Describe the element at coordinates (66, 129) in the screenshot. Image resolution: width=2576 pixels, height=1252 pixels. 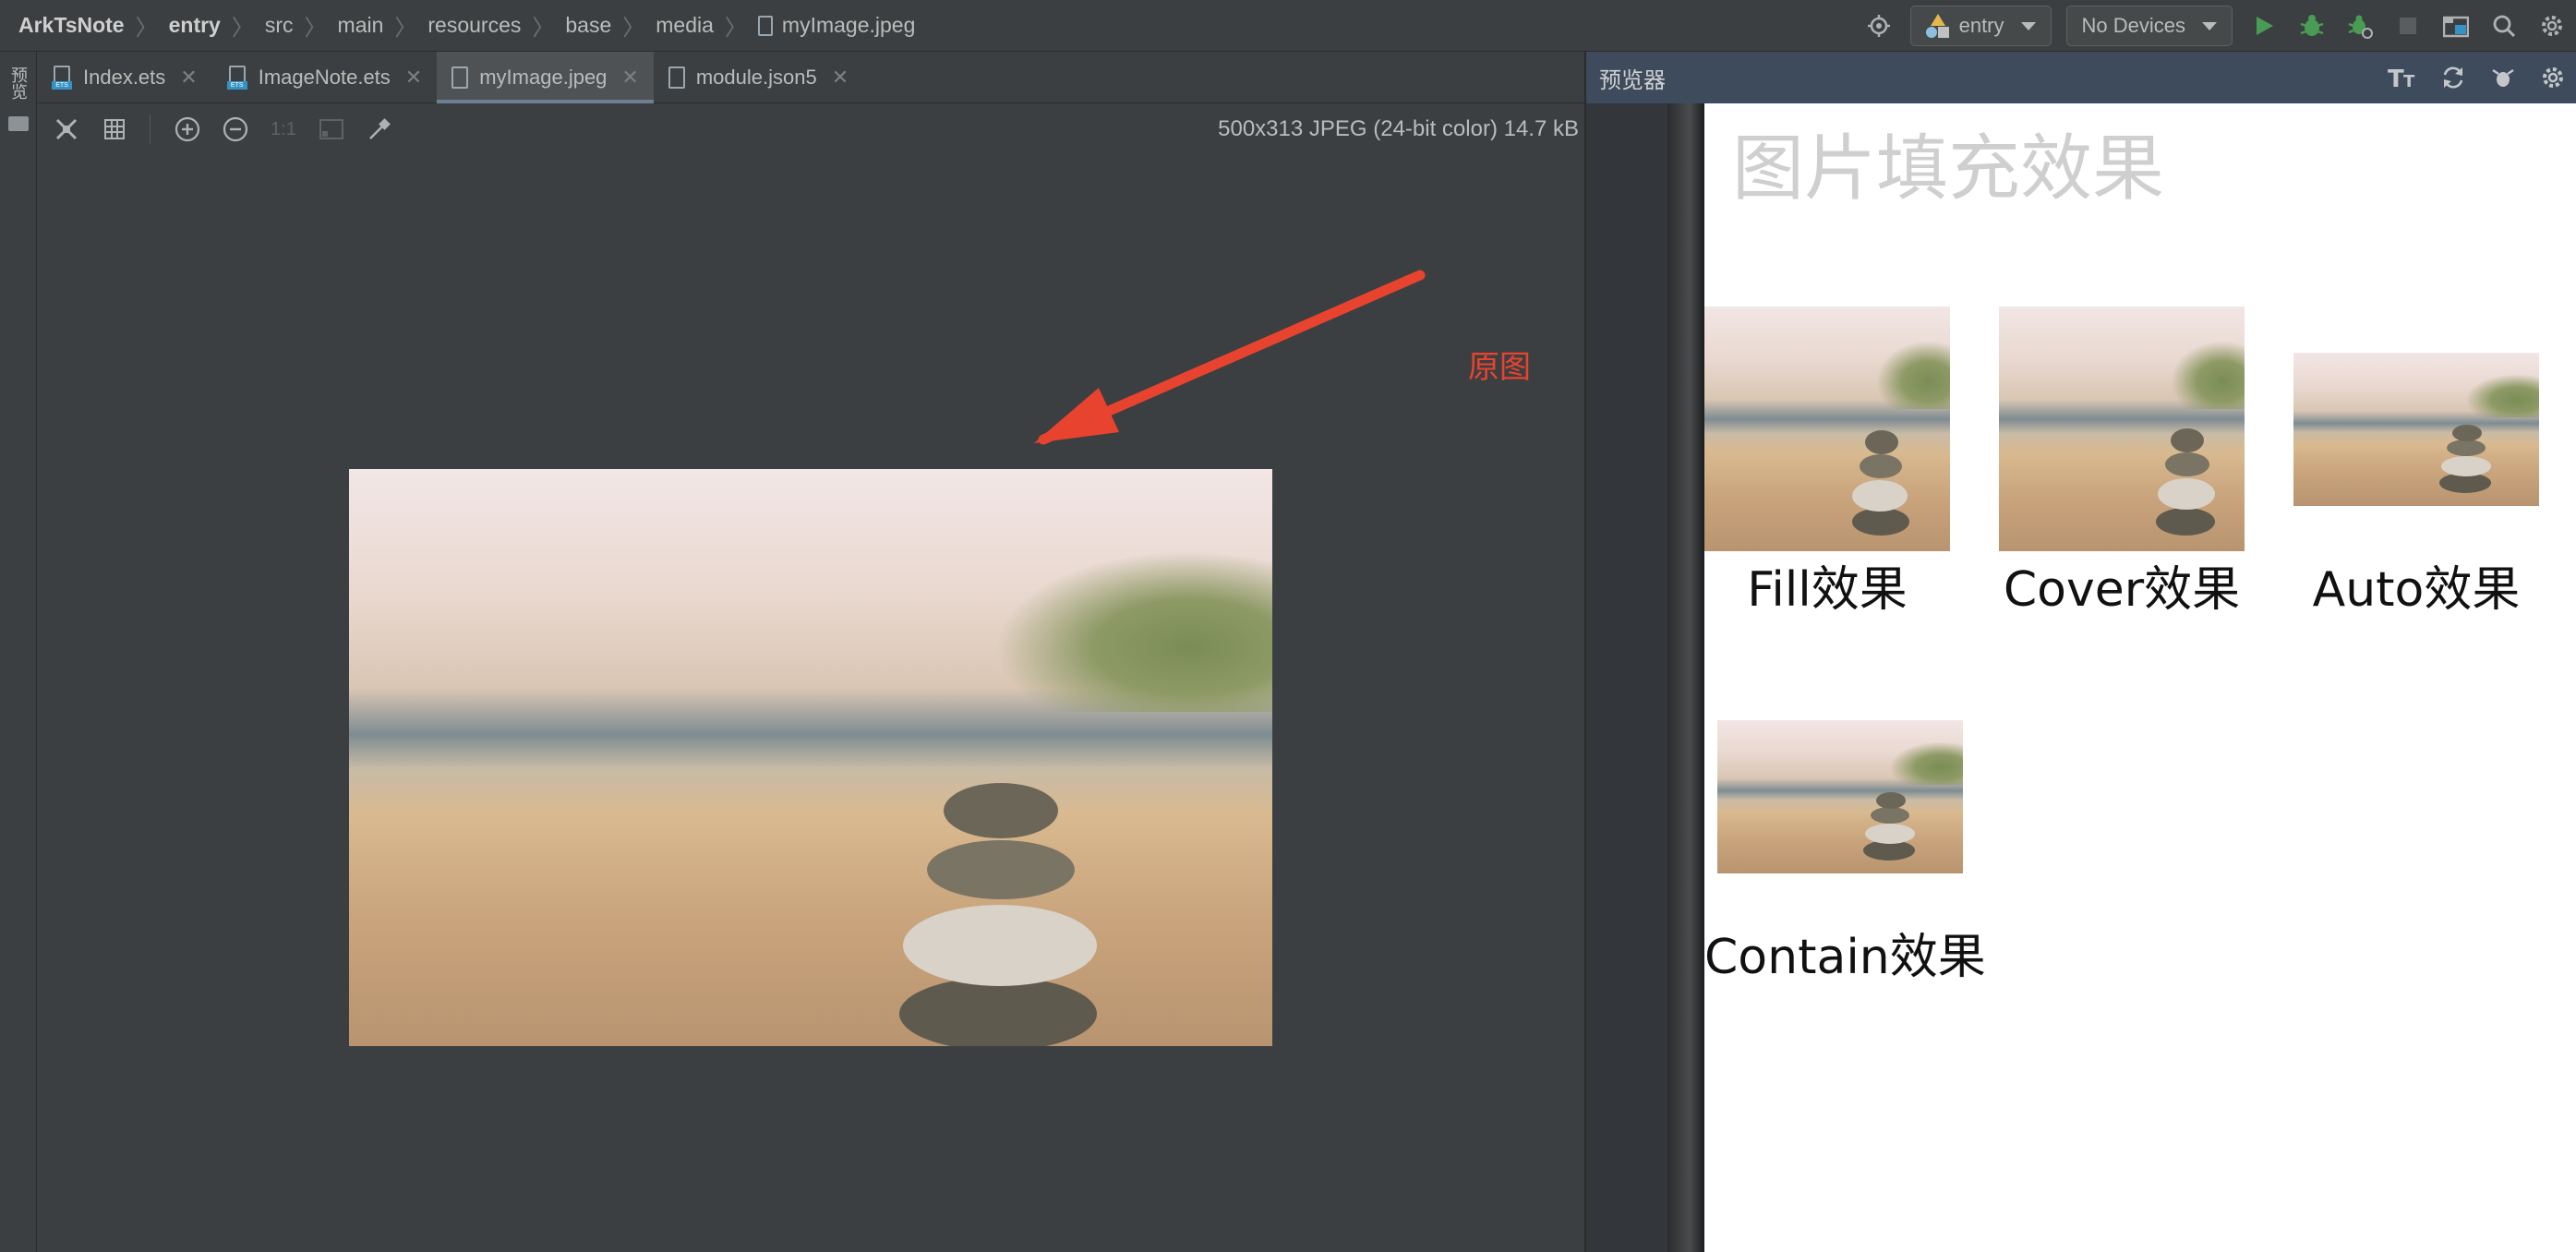
I see `fit-to-window-icon` at that location.